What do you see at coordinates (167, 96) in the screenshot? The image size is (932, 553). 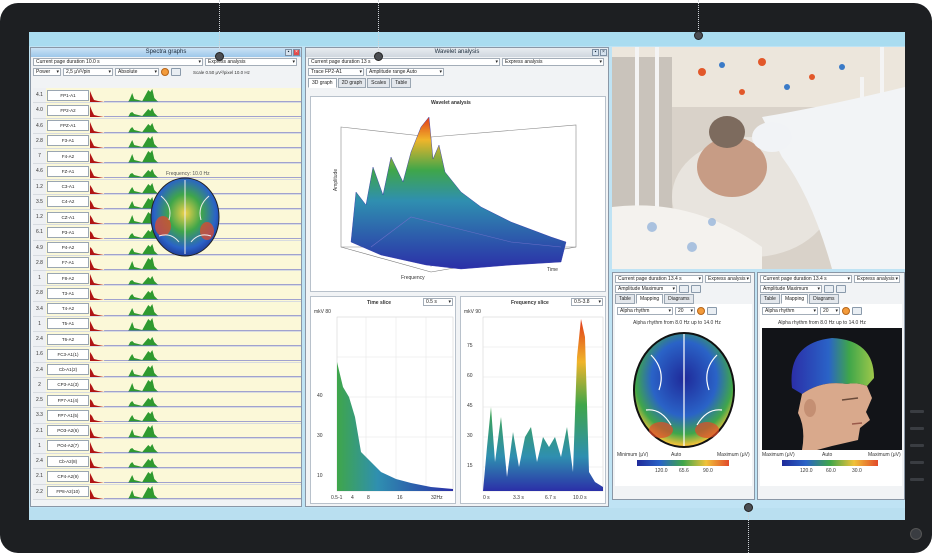 I see `channel-row: 4.1 FP1-A1` at bounding box center [167, 96].